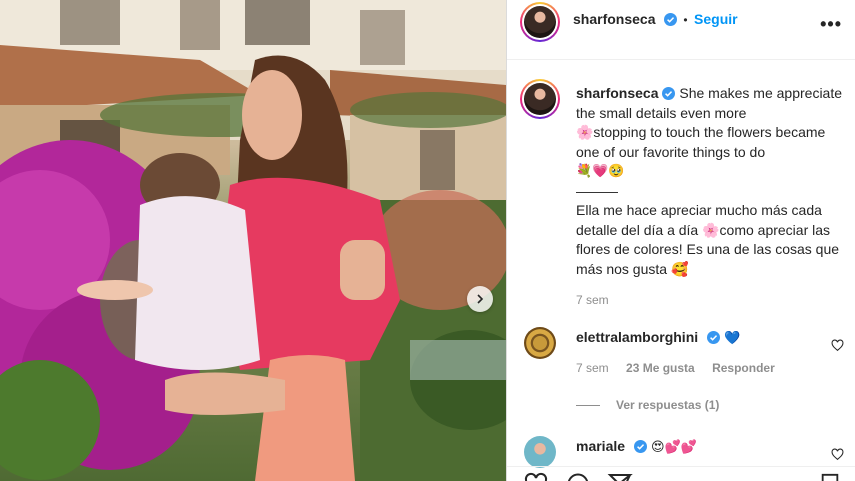 This screenshot has height=481, width=855. I want to click on action-bar, so click(681, 473).